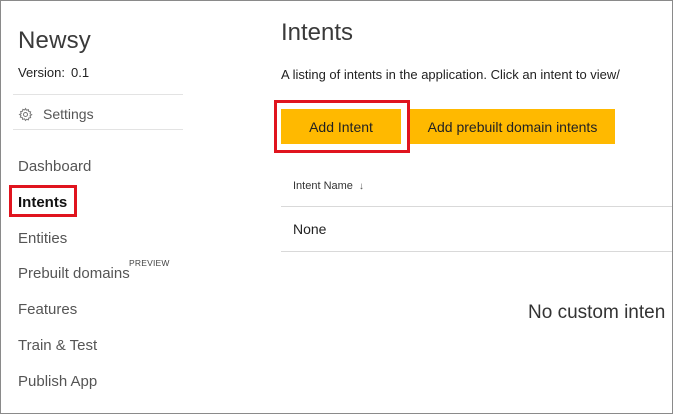 The image size is (673, 414). I want to click on sidebar-divider-bottom, so click(98, 129).